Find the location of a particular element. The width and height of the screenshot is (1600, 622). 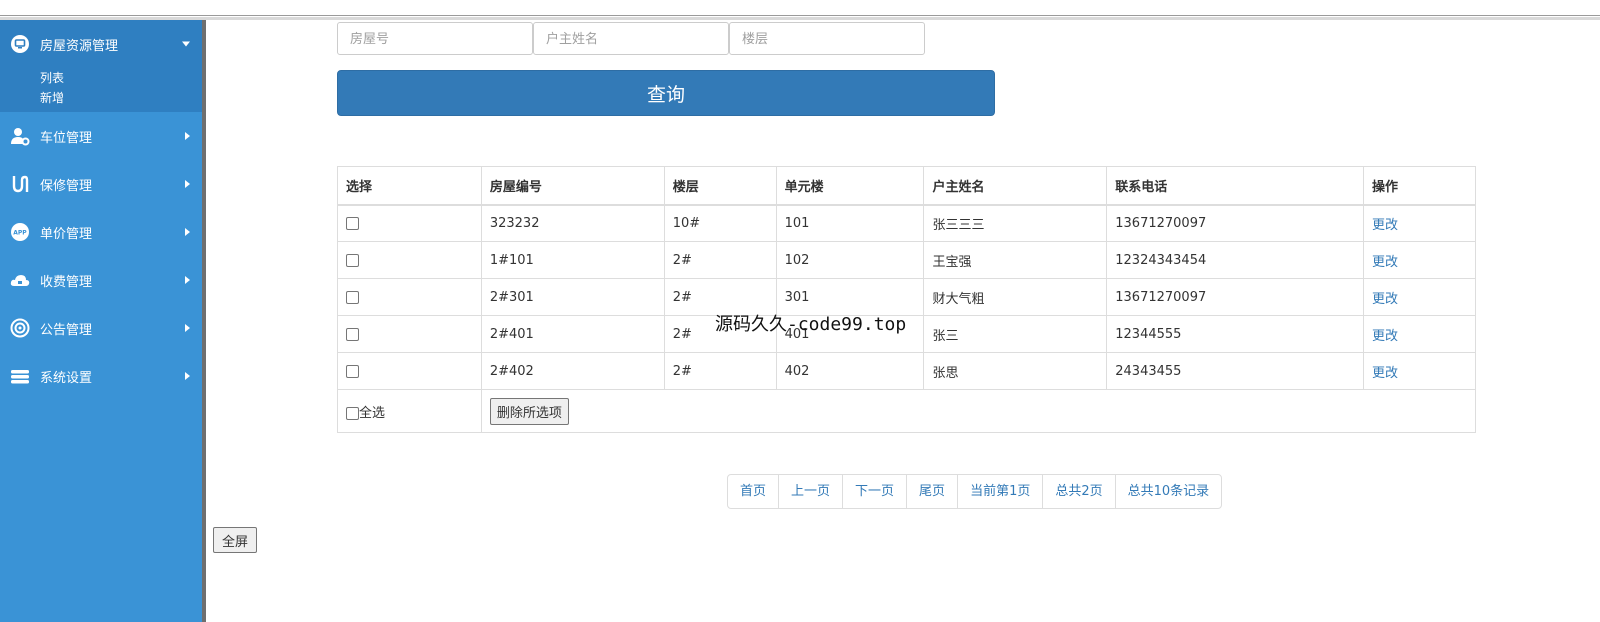

browser-top-bar is located at coordinates (800, 10).